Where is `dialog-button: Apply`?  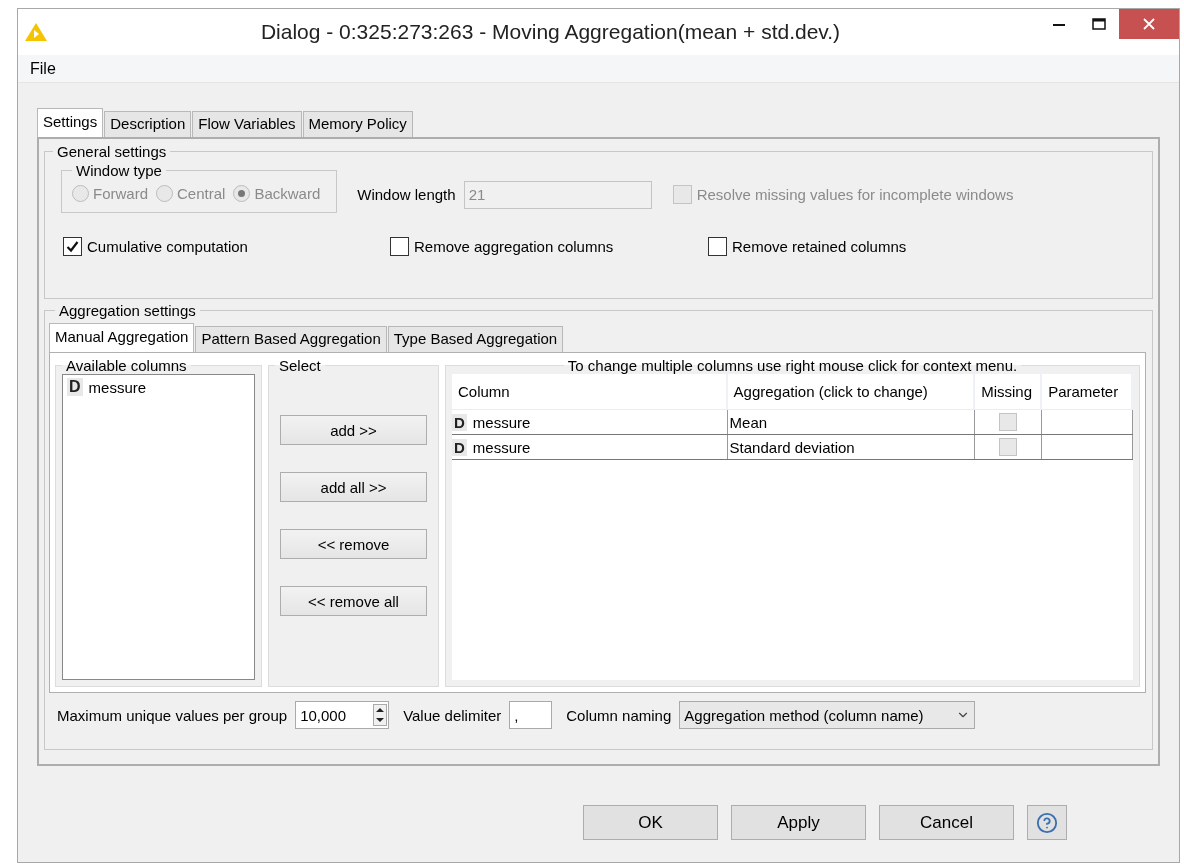 dialog-button: Apply is located at coordinates (798, 822).